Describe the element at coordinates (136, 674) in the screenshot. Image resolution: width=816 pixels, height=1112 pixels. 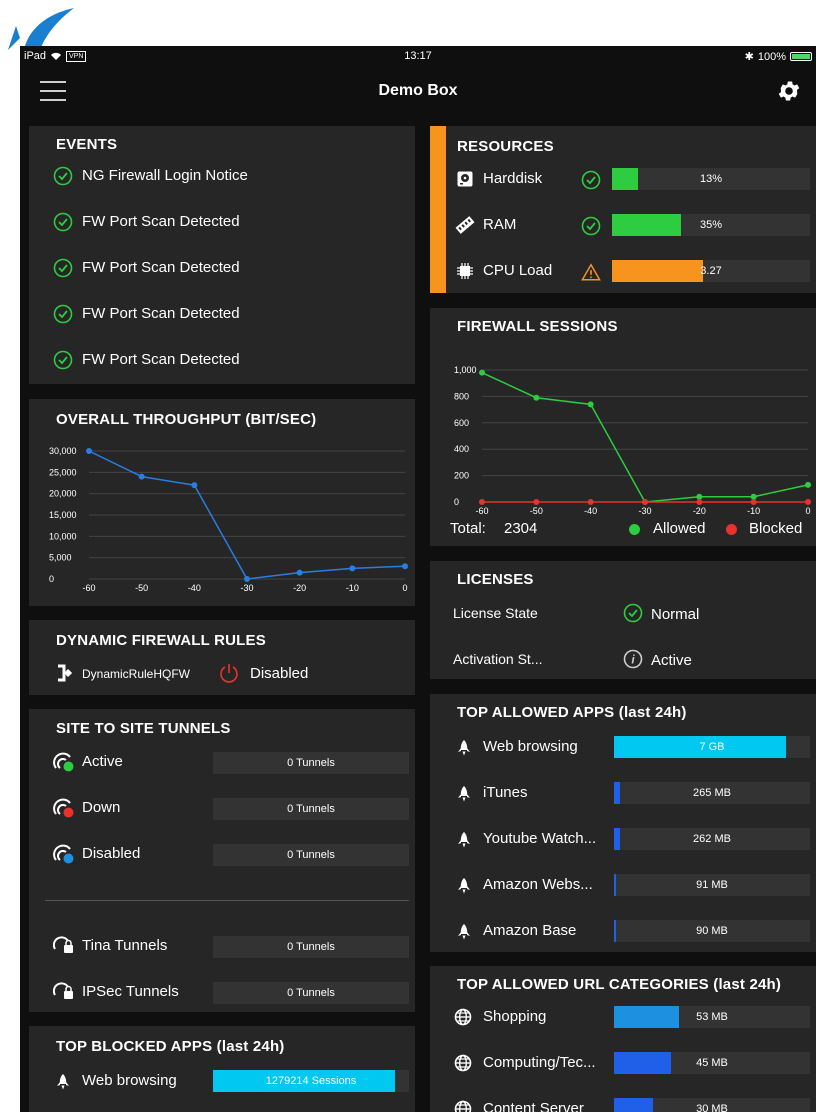
I see `rule-name: DynamicRuleHQFW` at that location.